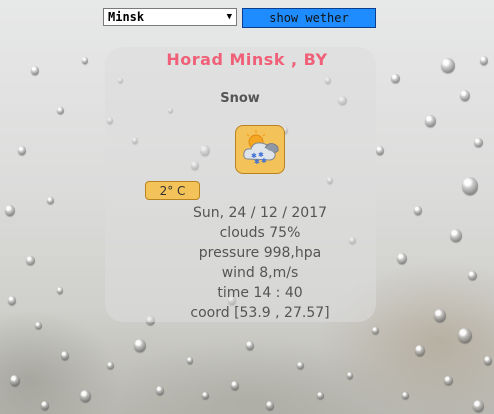 The image size is (494, 414). What do you see at coordinates (229, 17) in the screenshot?
I see `chevron-down-icon: ▼` at bounding box center [229, 17].